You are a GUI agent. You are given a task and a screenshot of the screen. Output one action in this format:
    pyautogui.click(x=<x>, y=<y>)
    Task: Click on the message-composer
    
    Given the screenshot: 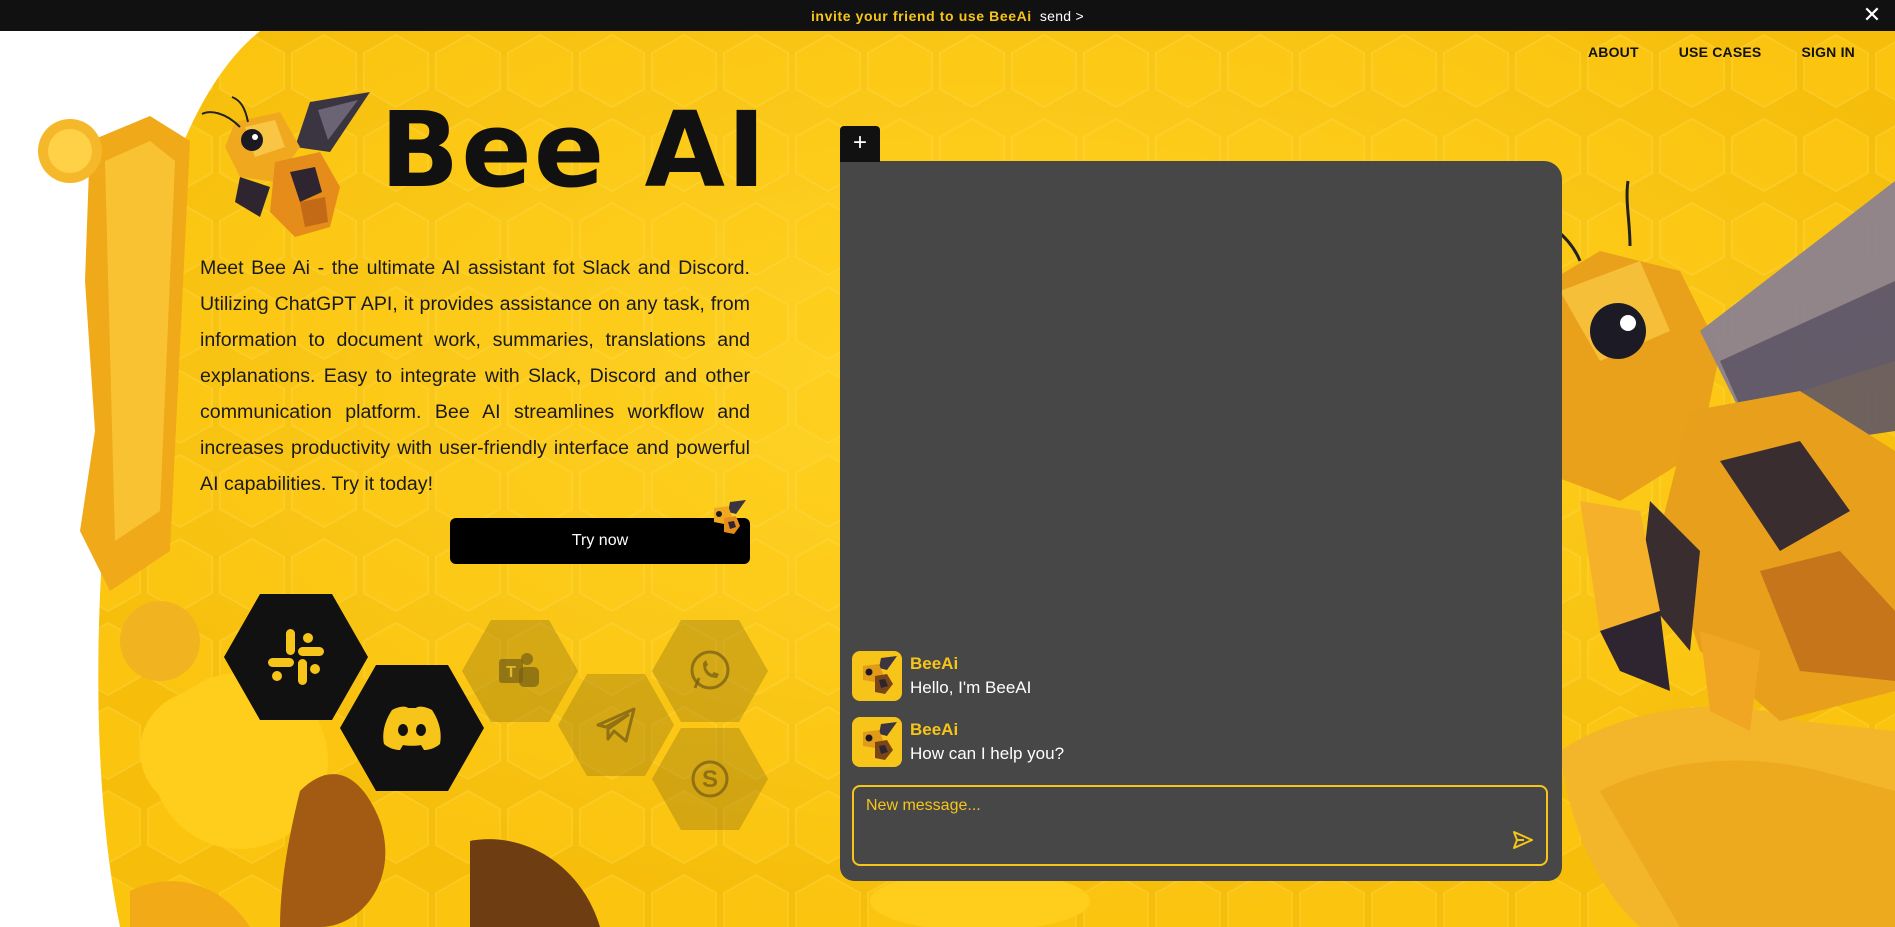 What is the action you would take?
    pyautogui.click(x=1200, y=825)
    